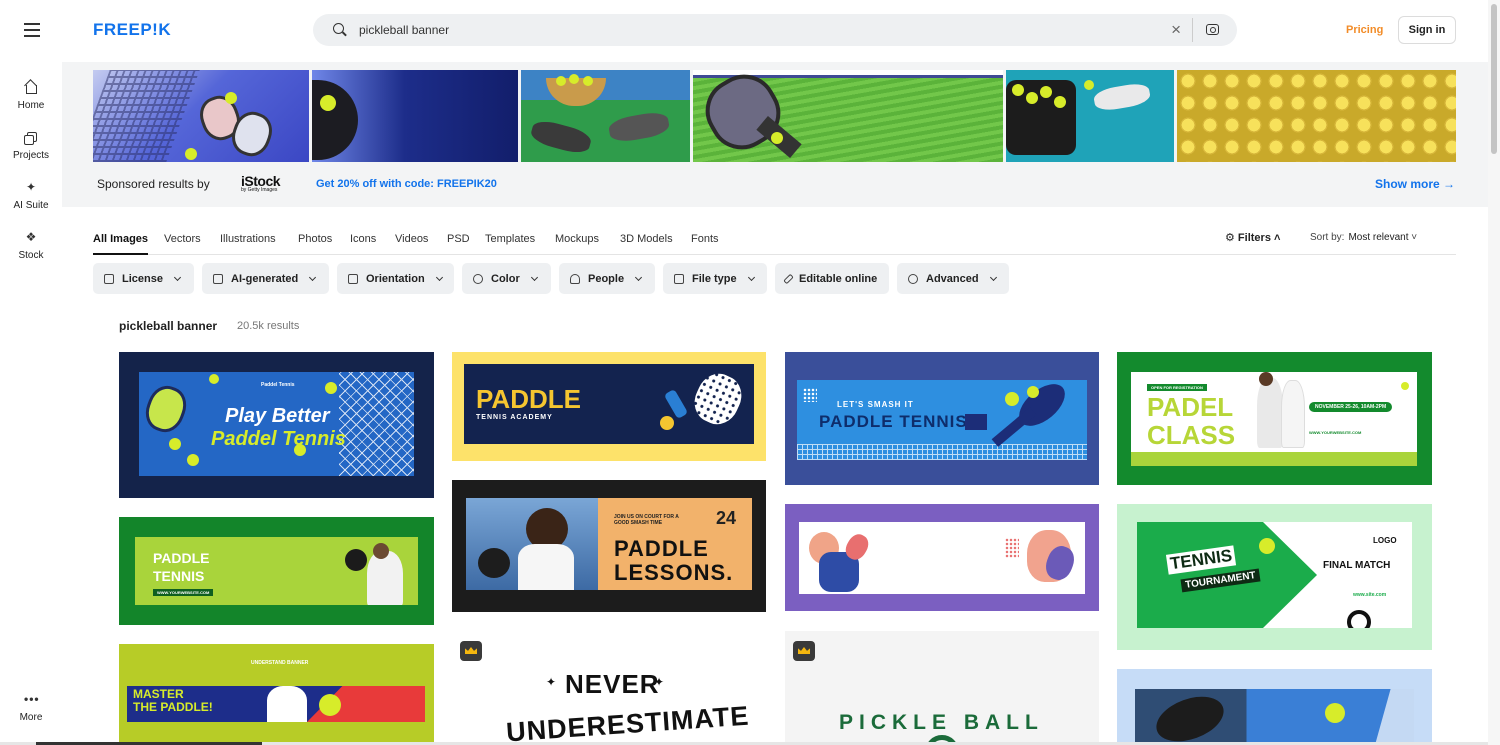 The height and width of the screenshot is (745, 1500). Describe the element at coordinates (715, 278) in the screenshot. I see `file-type-filter: File type` at that location.